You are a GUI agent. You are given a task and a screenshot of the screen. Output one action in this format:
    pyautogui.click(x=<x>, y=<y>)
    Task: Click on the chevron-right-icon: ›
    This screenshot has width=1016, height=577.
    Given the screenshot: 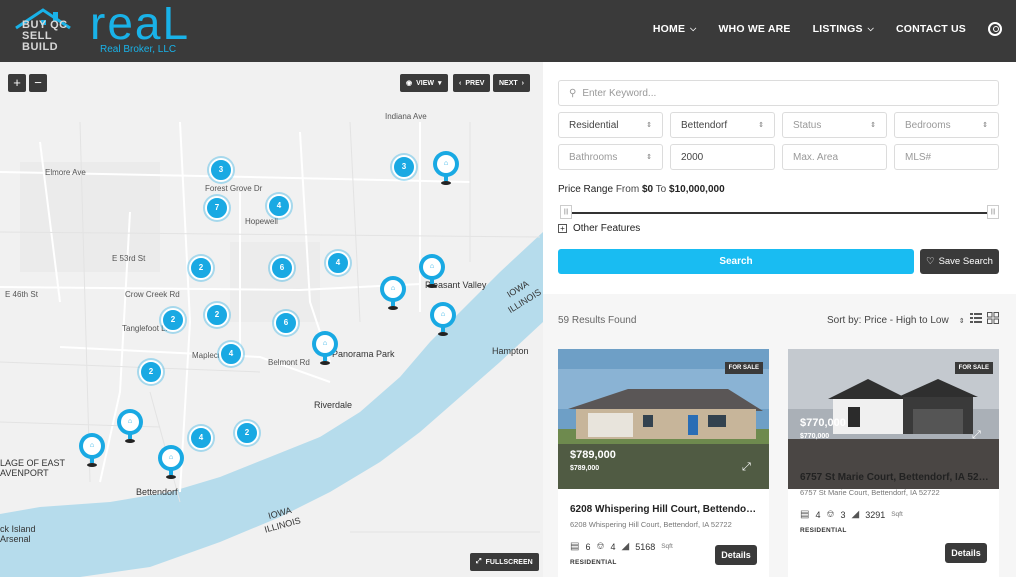 What is the action you would take?
    pyautogui.click(x=523, y=83)
    